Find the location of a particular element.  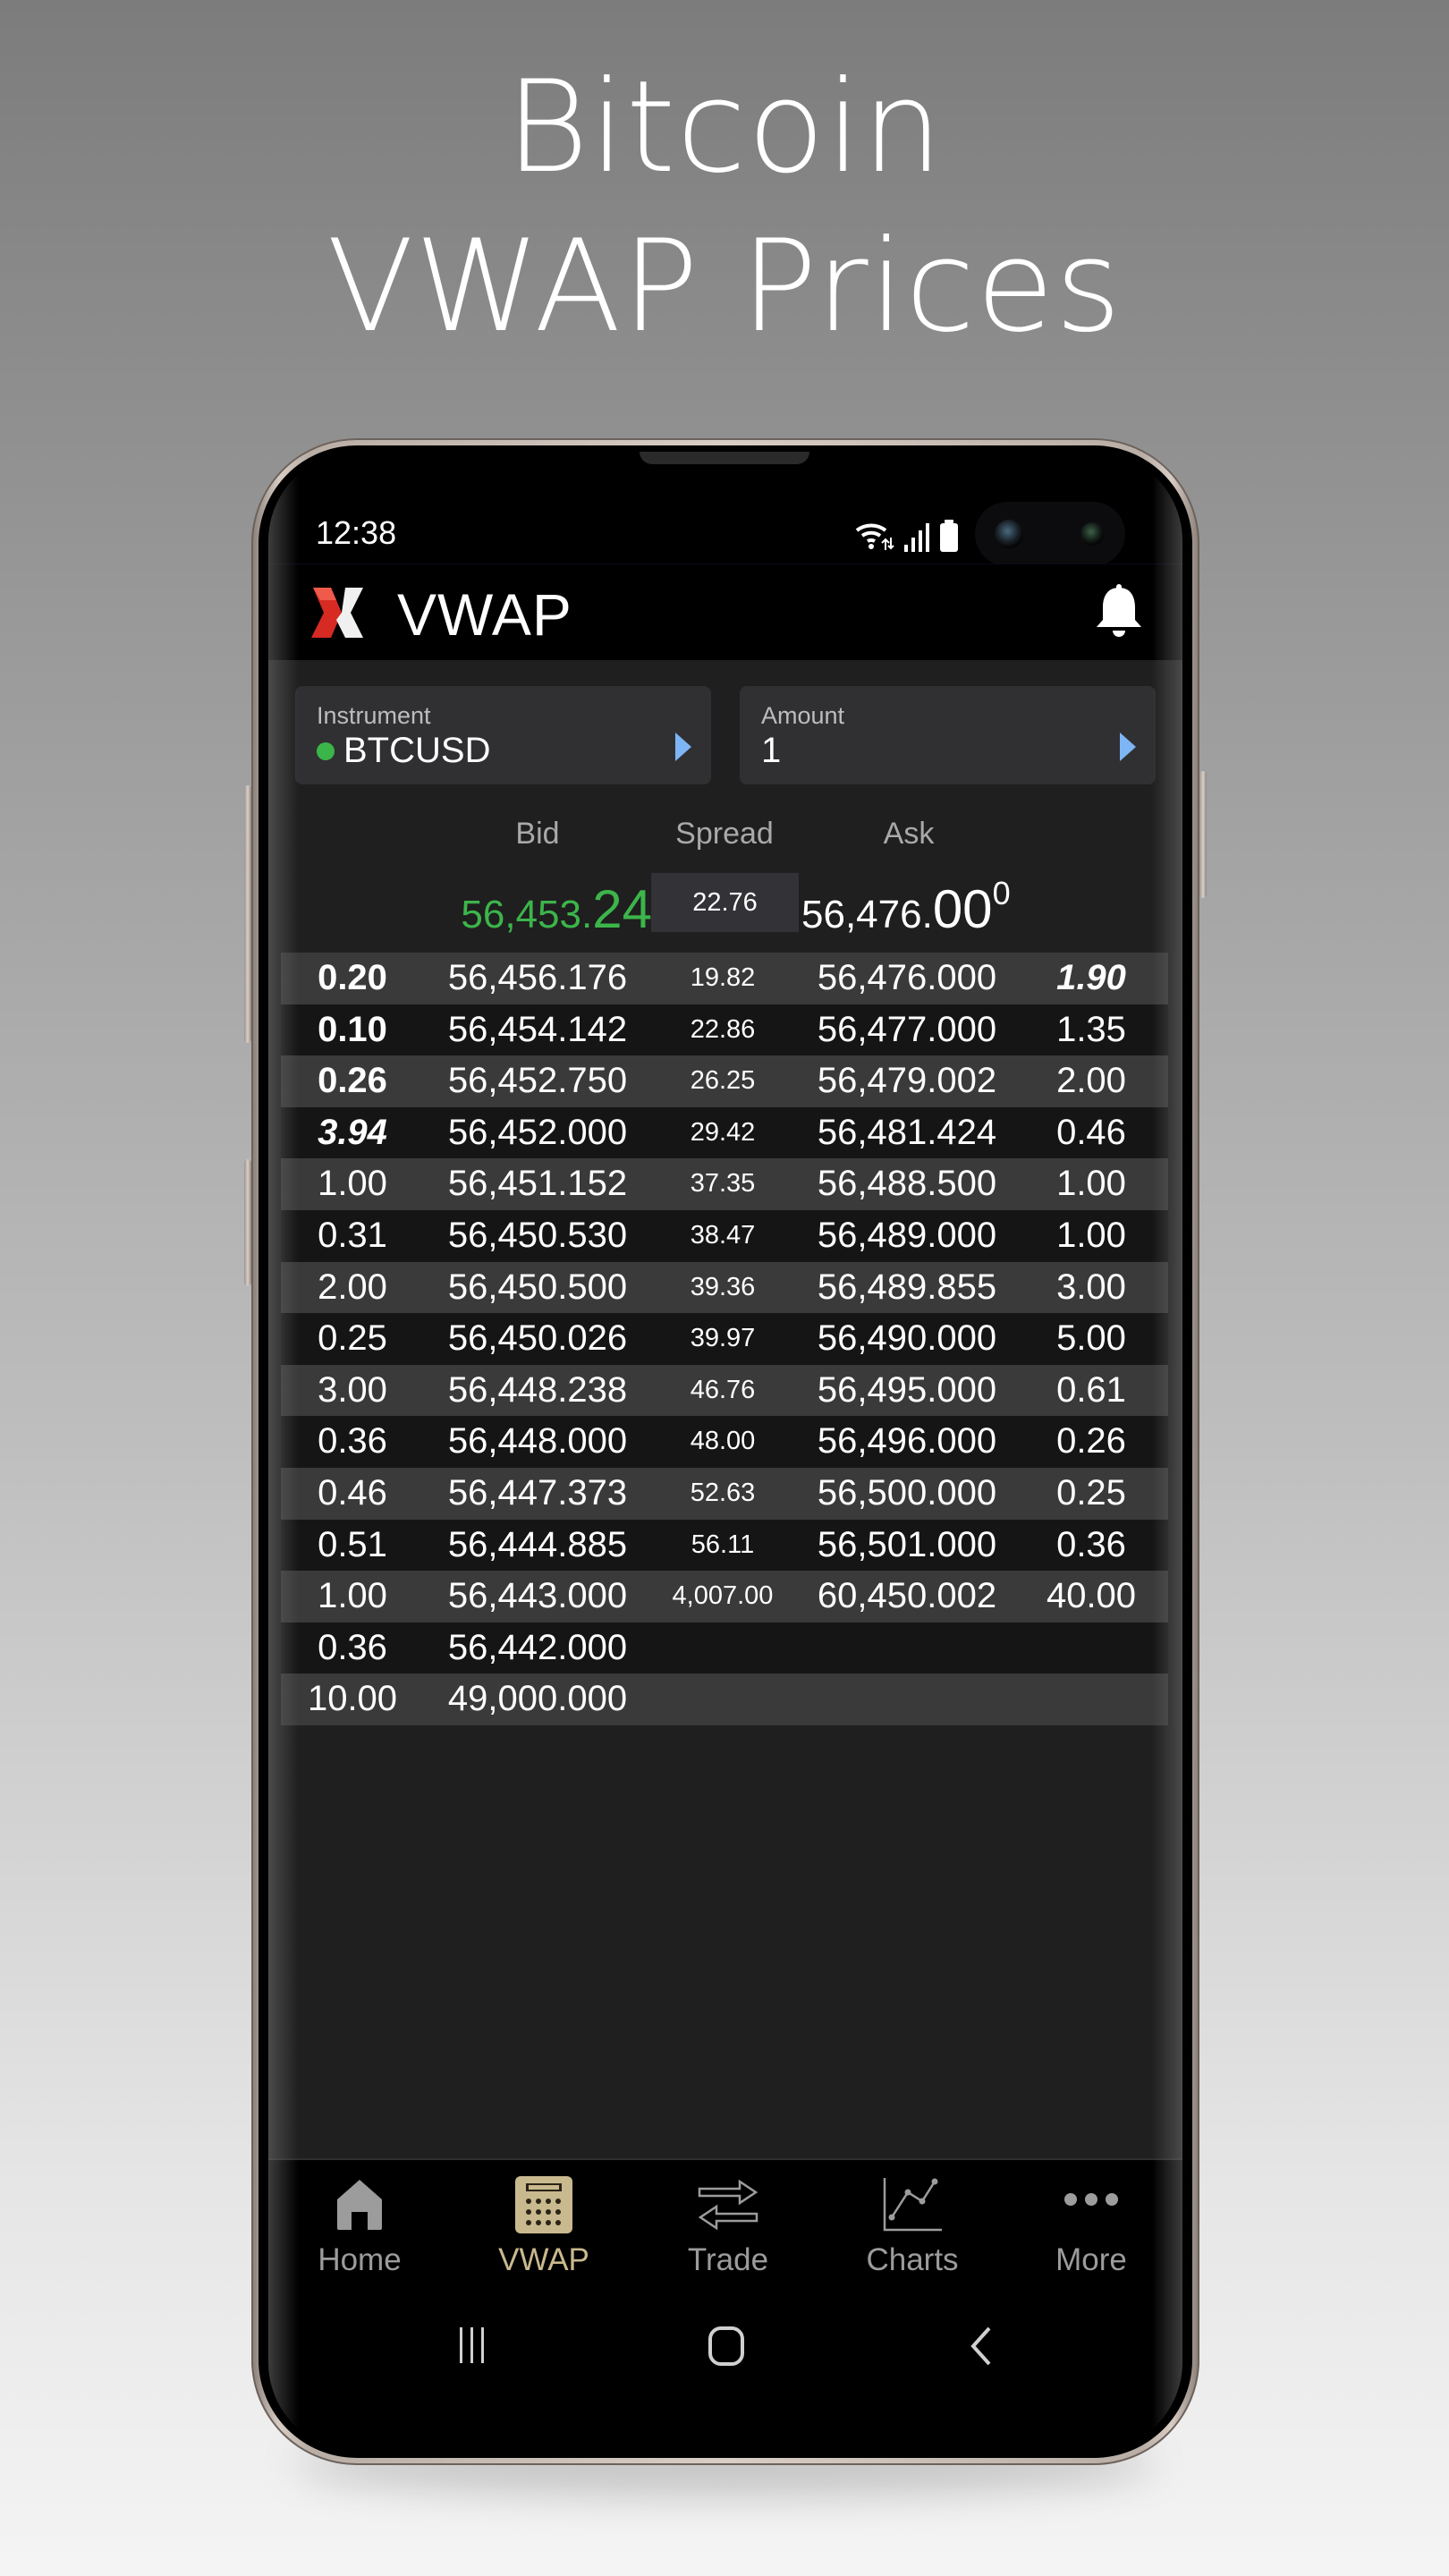

table-row: 0.10 56,454.142 22.86 56,477.000 1.35 is located at coordinates (724, 1030).